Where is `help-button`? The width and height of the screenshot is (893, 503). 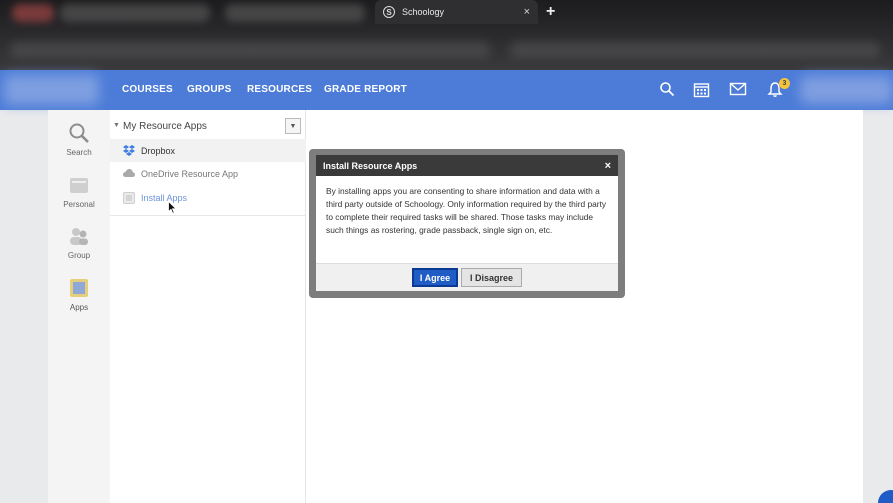
help-button is located at coordinates (885, 496).